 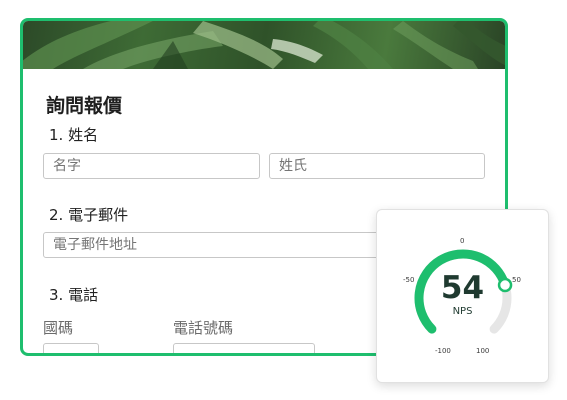 I want to click on first-name-input, so click(x=151, y=166).